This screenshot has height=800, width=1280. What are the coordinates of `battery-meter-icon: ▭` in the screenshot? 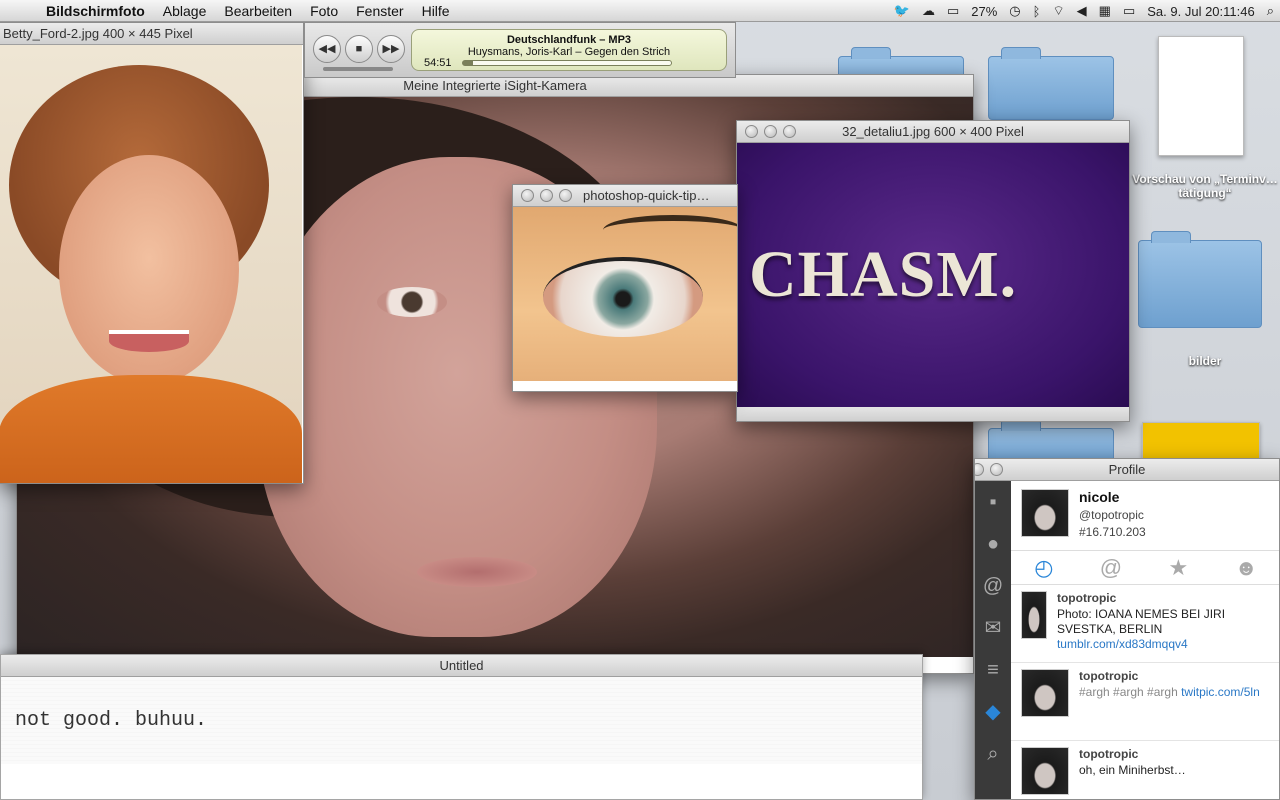 It's located at (953, 11).